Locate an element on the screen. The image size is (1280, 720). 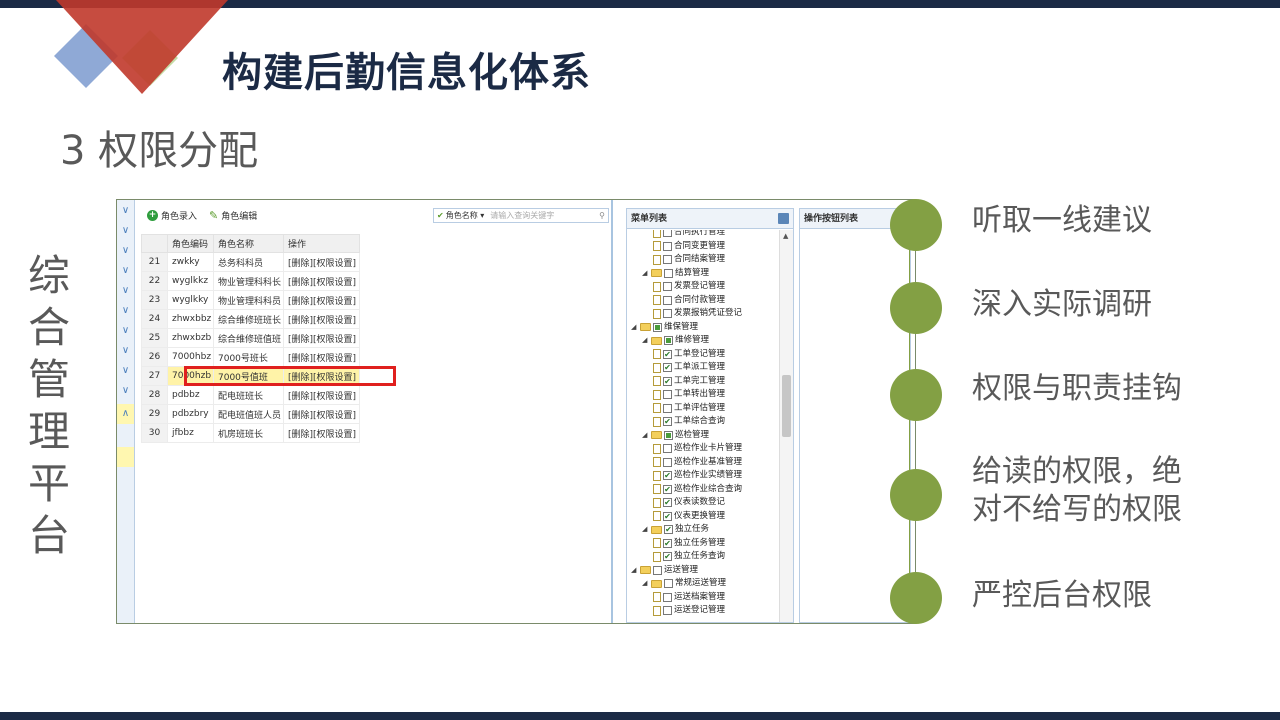
tree-node: 发票登记管理 is located at coordinates (689, 286).